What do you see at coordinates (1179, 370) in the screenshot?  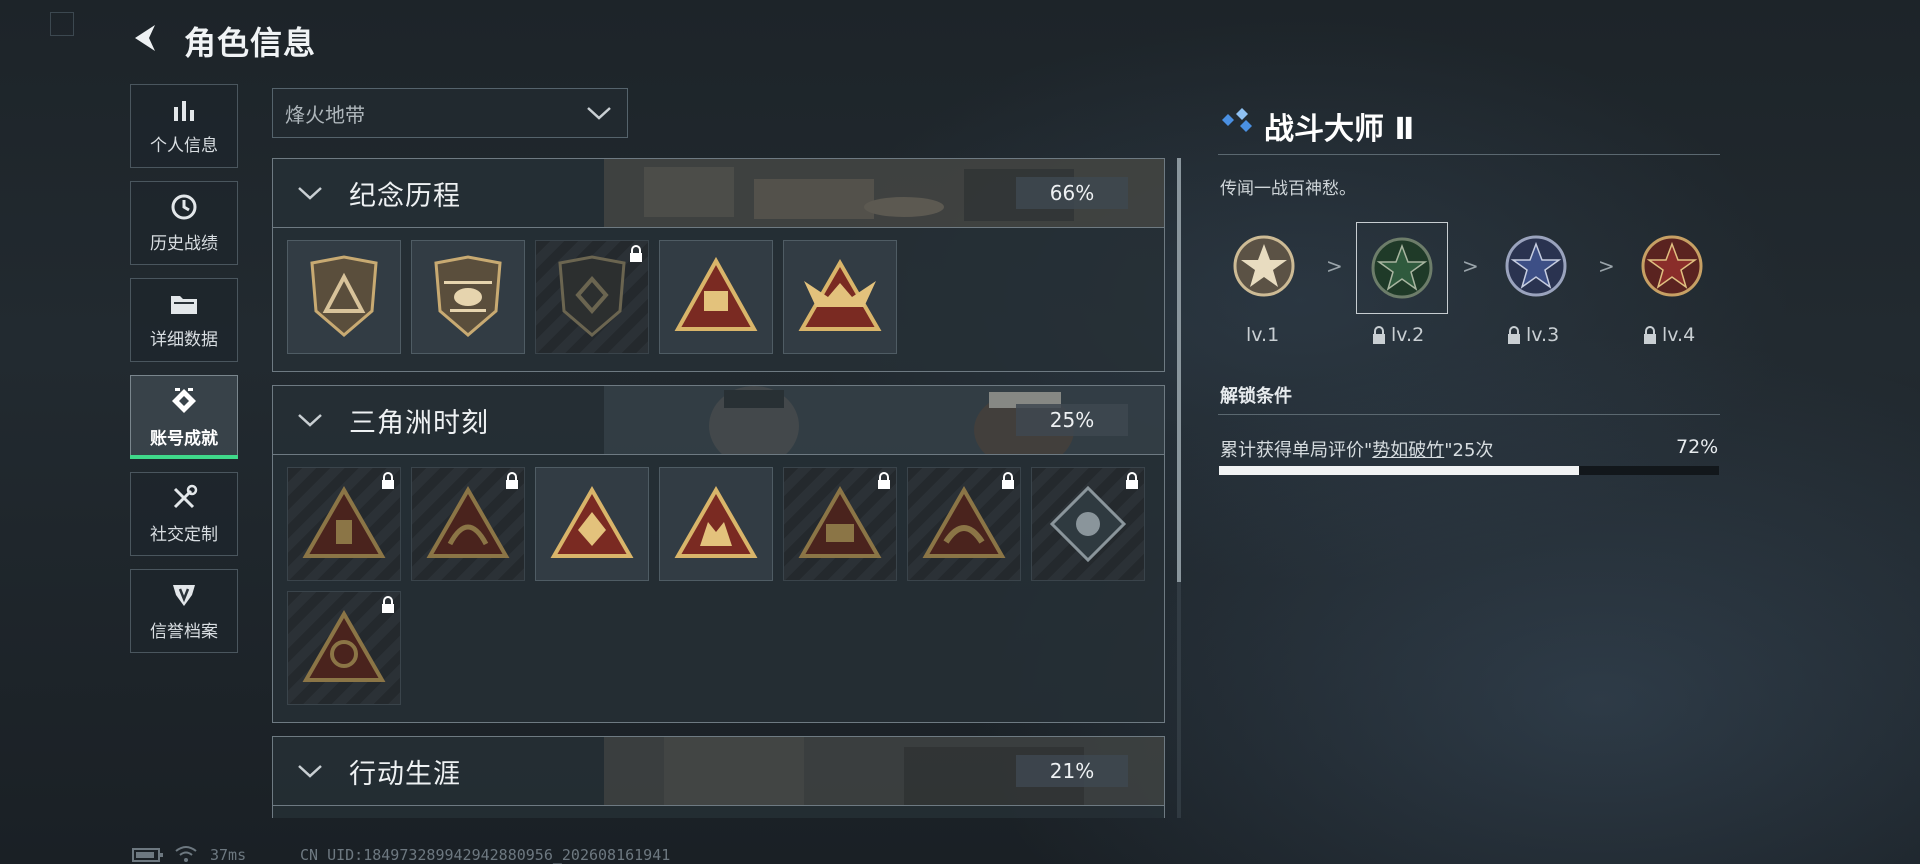 I see `scrollbar-thumb` at bounding box center [1179, 370].